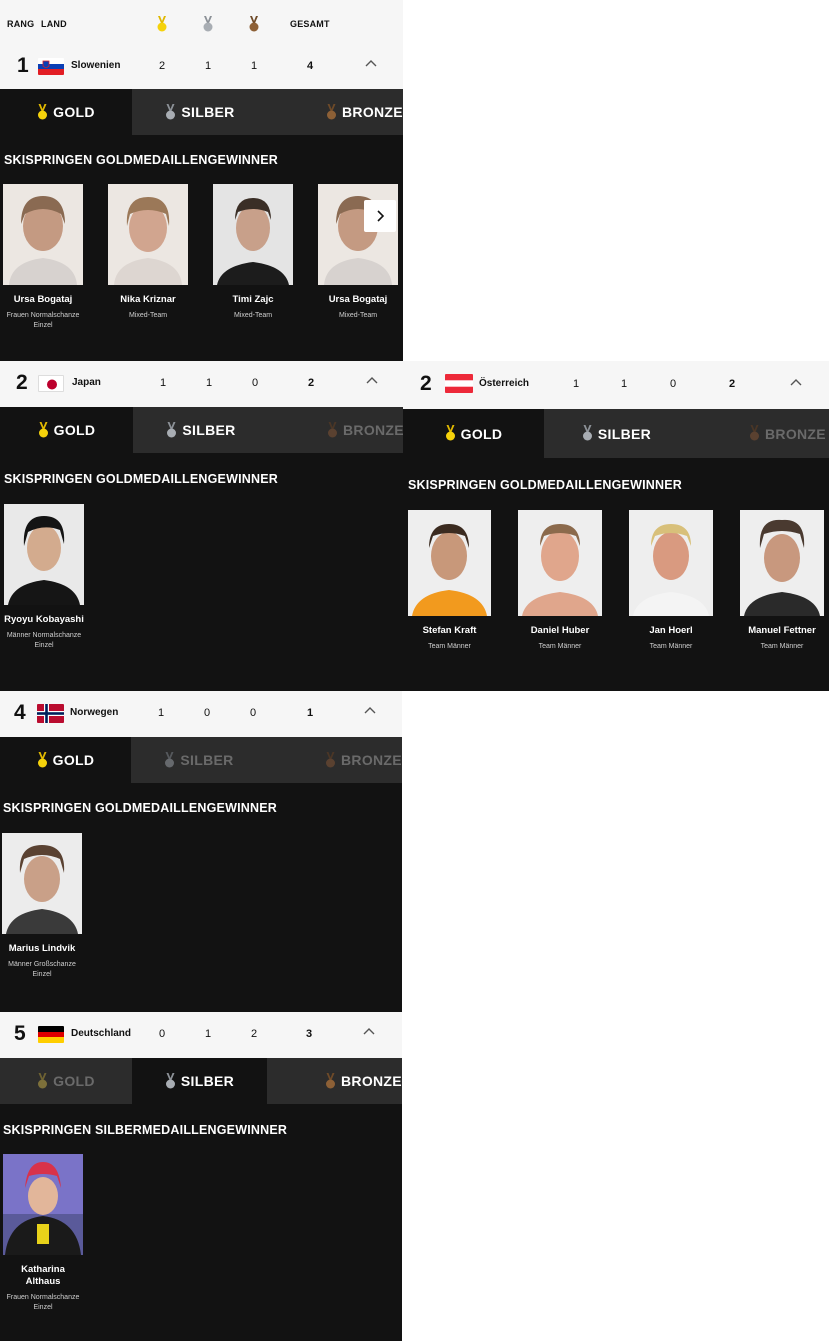 The height and width of the screenshot is (1341, 829). Describe the element at coordinates (43, 257) in the screenshot. I see `athlete-card: Ursa Bogataj Frauen Normalschanze Einzel` at that location.